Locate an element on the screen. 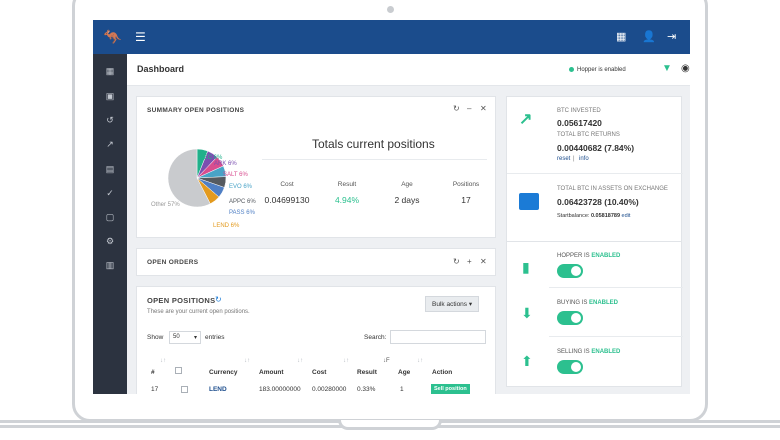 The image size is (780, 440). pie-label-other: Other 57% is located at coordinates (165, 205).